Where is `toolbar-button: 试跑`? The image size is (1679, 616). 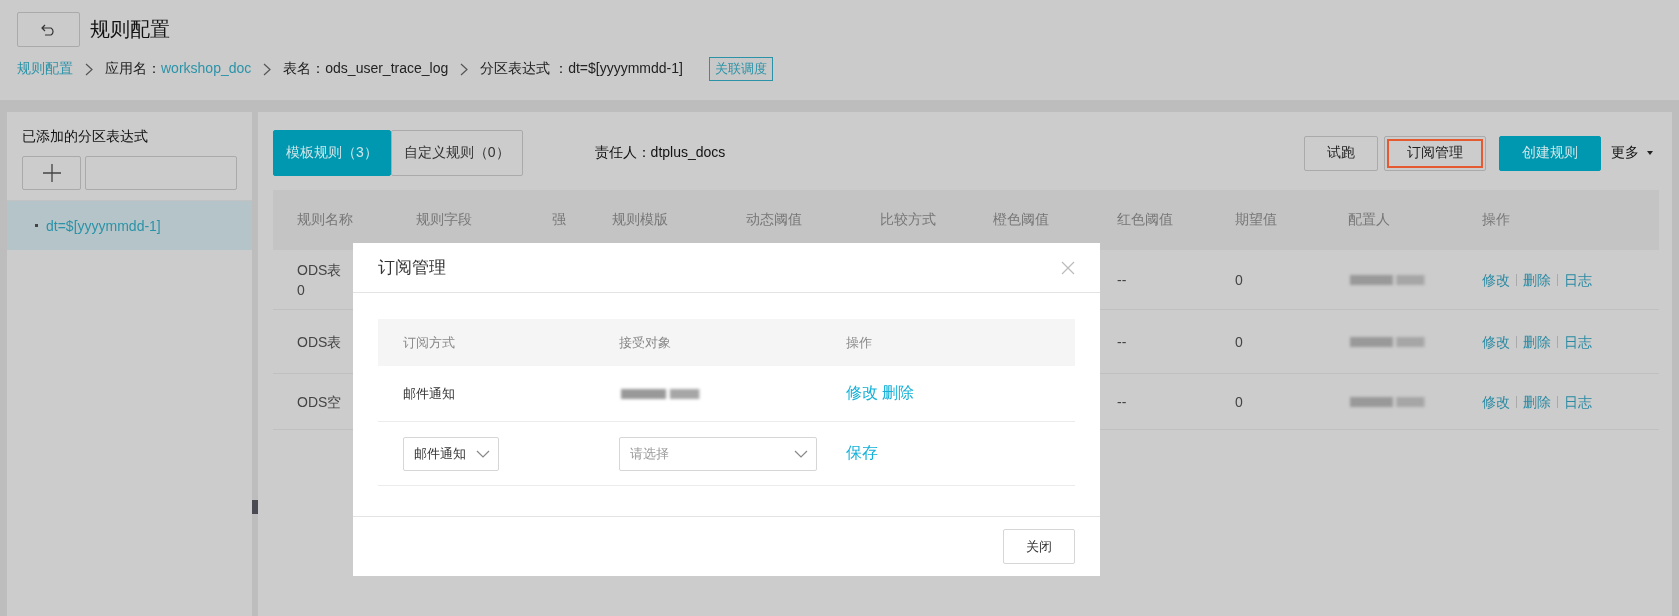 toolbar-button: 试跑 is located at coordinates (1341, 153).